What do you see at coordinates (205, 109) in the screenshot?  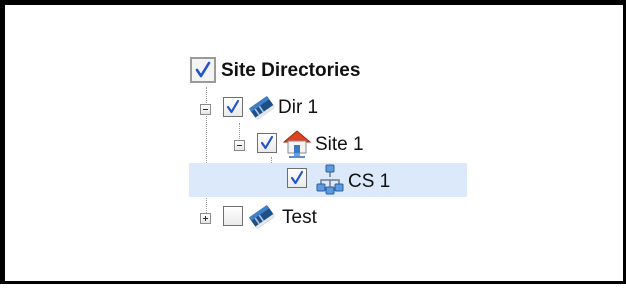 I see `collapse-dir1-expander` at bounding box center [205, 109].